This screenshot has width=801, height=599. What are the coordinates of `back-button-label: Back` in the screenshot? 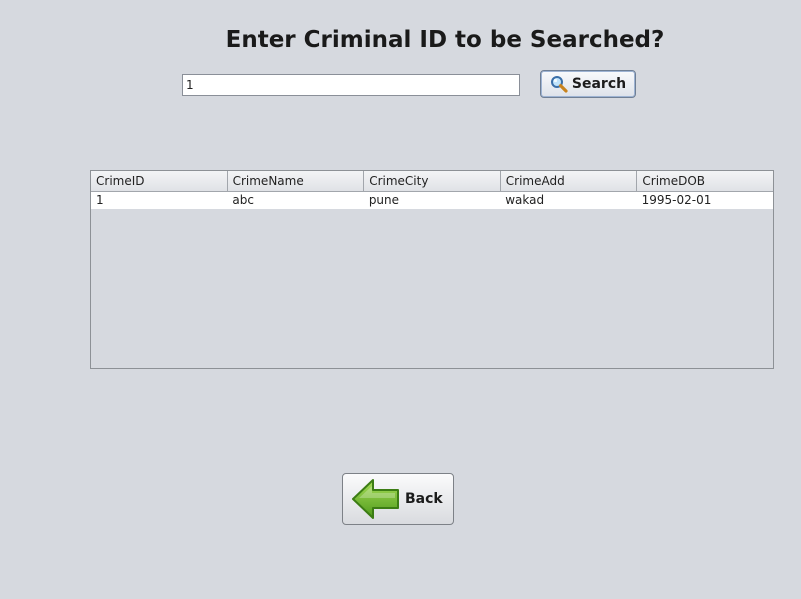 It's located at (424, 499).